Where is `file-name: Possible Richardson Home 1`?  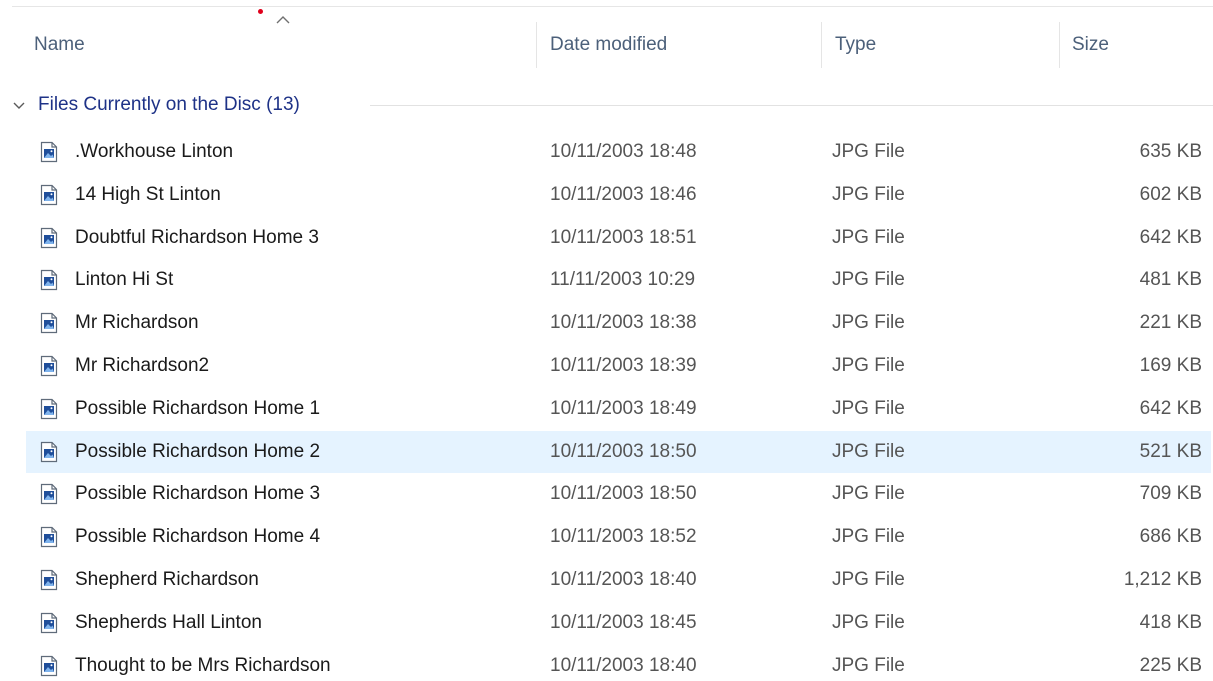 file-name: Possible Richardson Home 1 is located at coordinates (198, 408).